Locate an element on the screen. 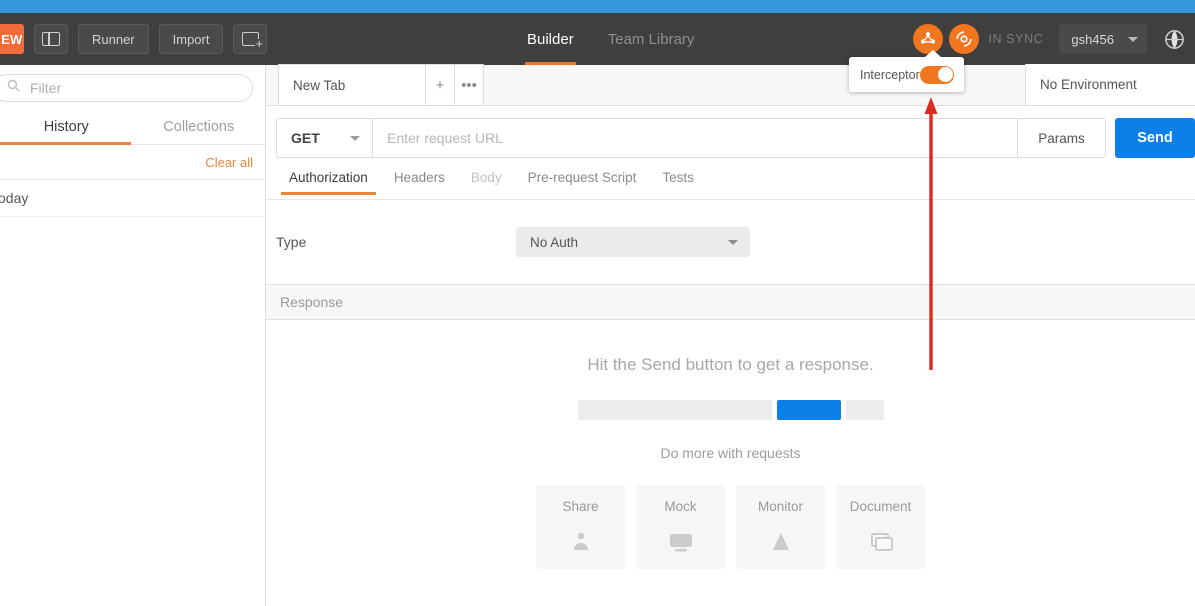 The image size is (1195, 606). sidebar-toggle-button is located at coordinates (51, 39).